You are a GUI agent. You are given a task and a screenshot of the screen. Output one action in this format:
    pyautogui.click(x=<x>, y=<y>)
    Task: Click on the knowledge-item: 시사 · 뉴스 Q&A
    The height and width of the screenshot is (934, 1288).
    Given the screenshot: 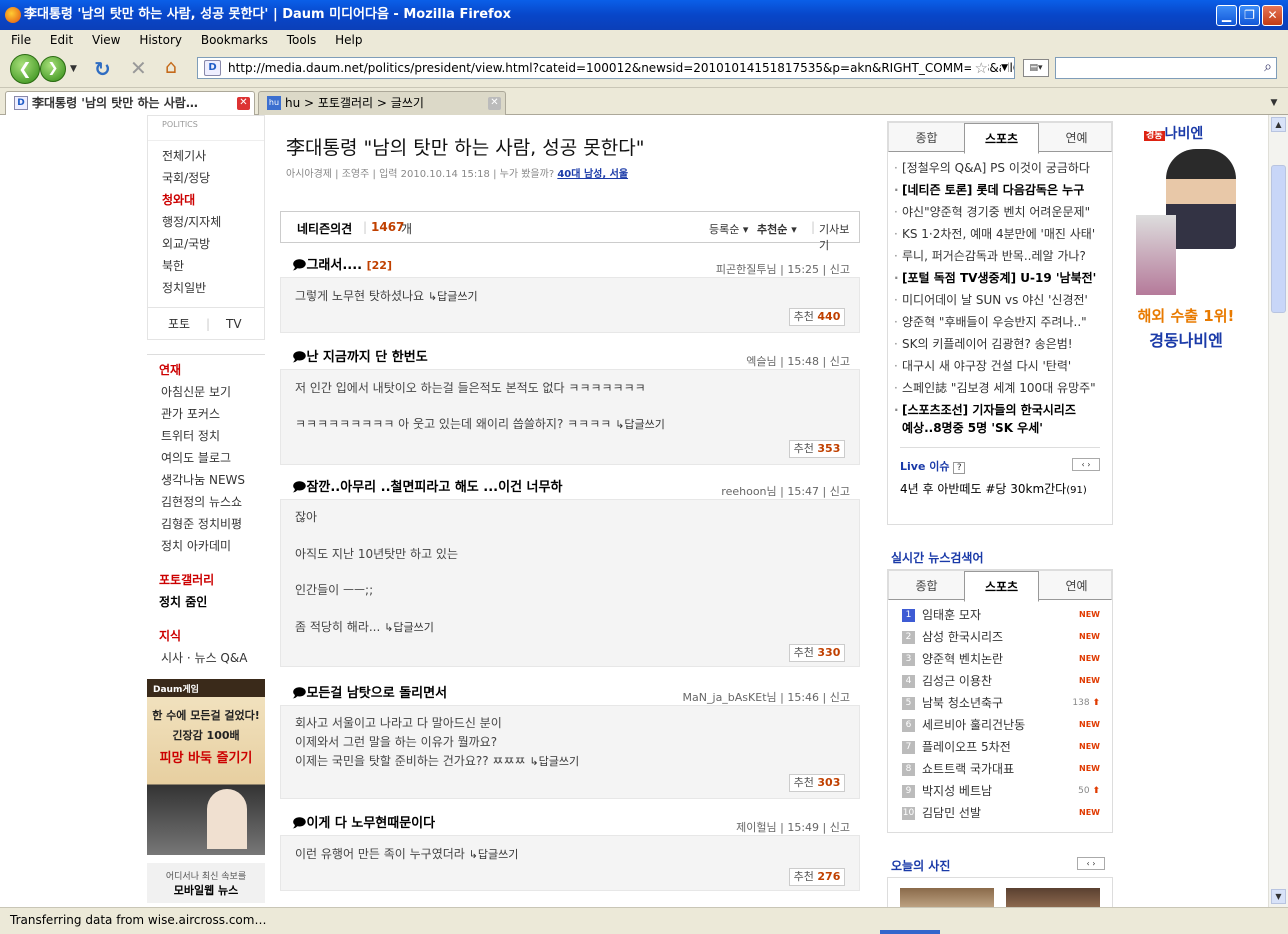 What is the action you would take?
    pyautogui.click(x=206, y=658)
    